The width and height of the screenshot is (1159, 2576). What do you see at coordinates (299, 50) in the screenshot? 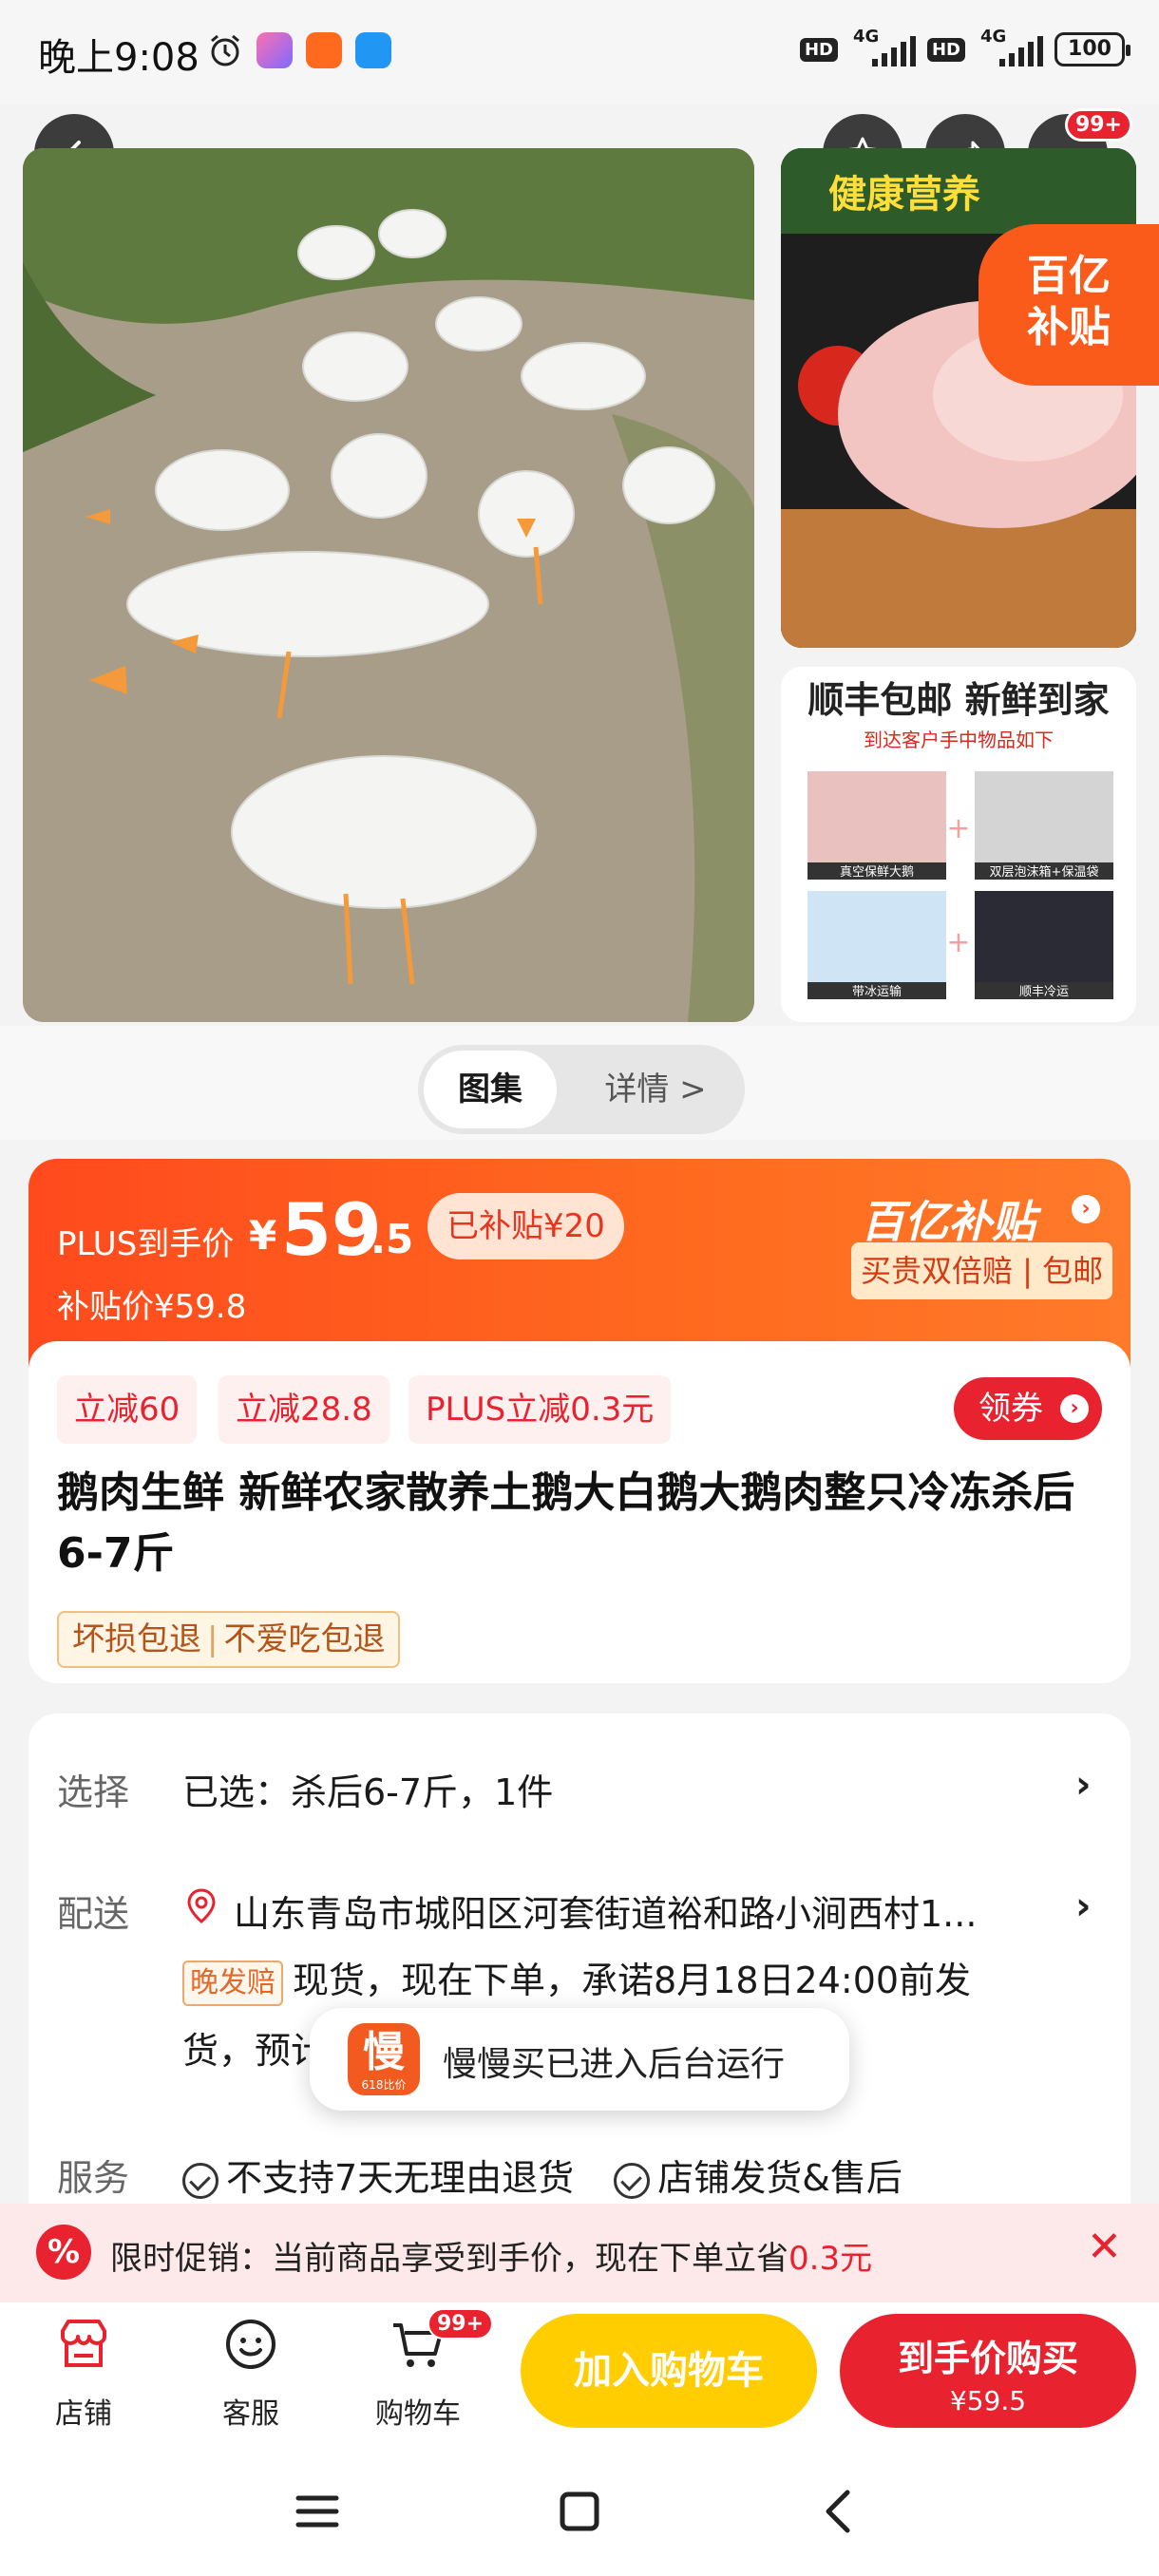
I see `status-notification-icons` at bounding box center [299, 50].